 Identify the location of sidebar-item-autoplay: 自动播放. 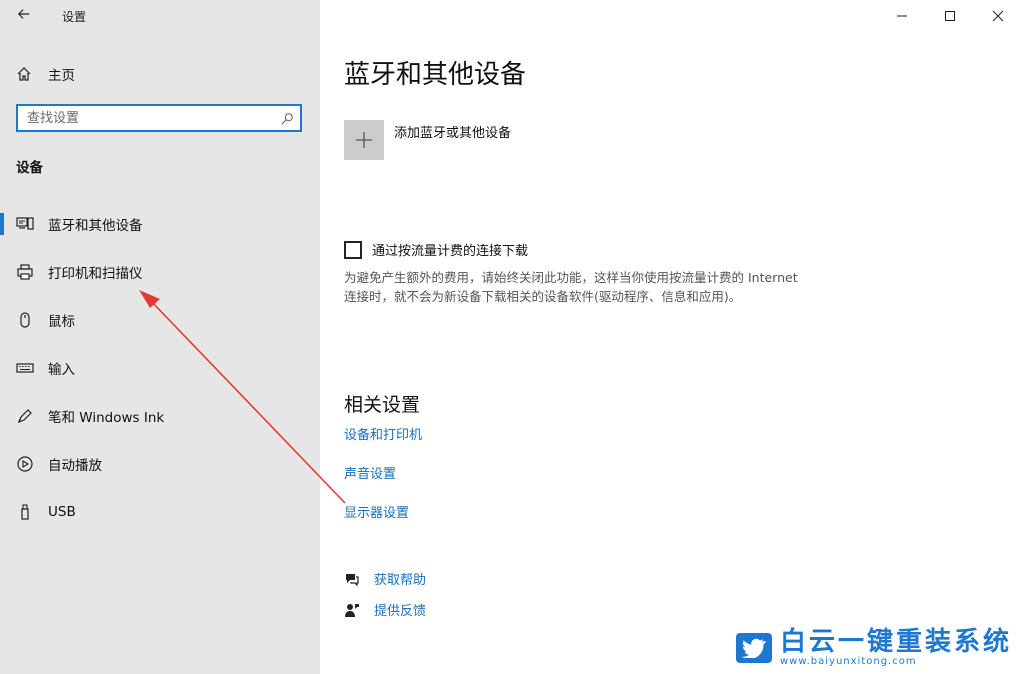
(160, 464).